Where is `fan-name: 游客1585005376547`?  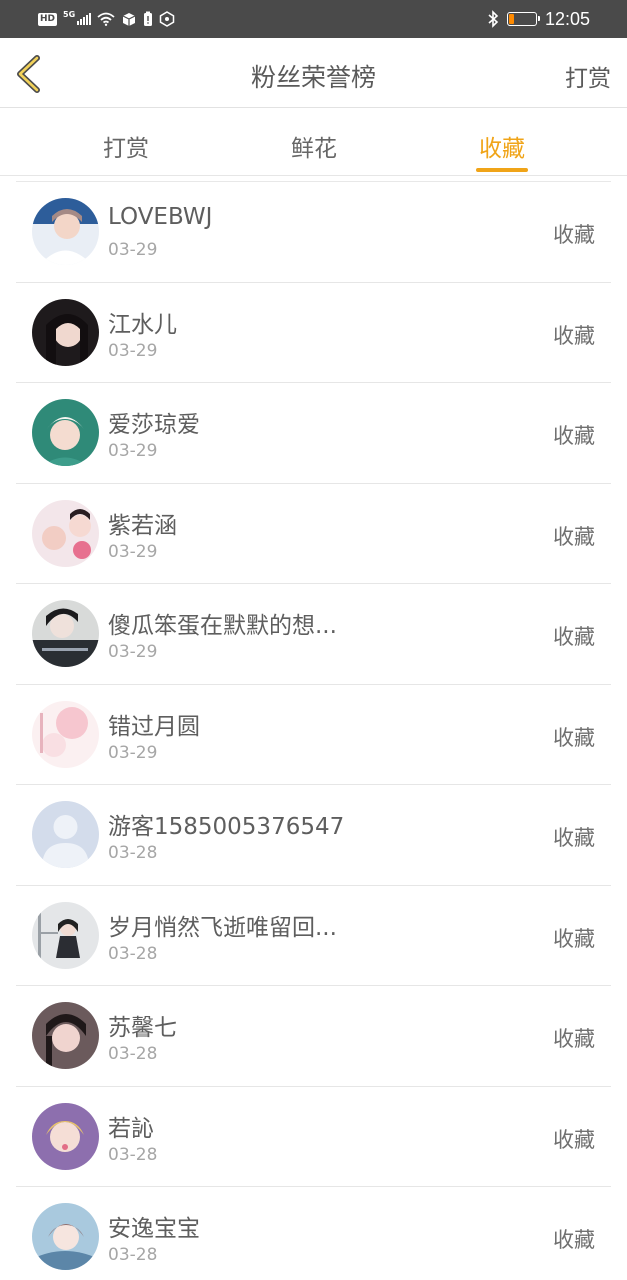
fan-name: 游客1585005376547 is located at coordinates (226, 827).